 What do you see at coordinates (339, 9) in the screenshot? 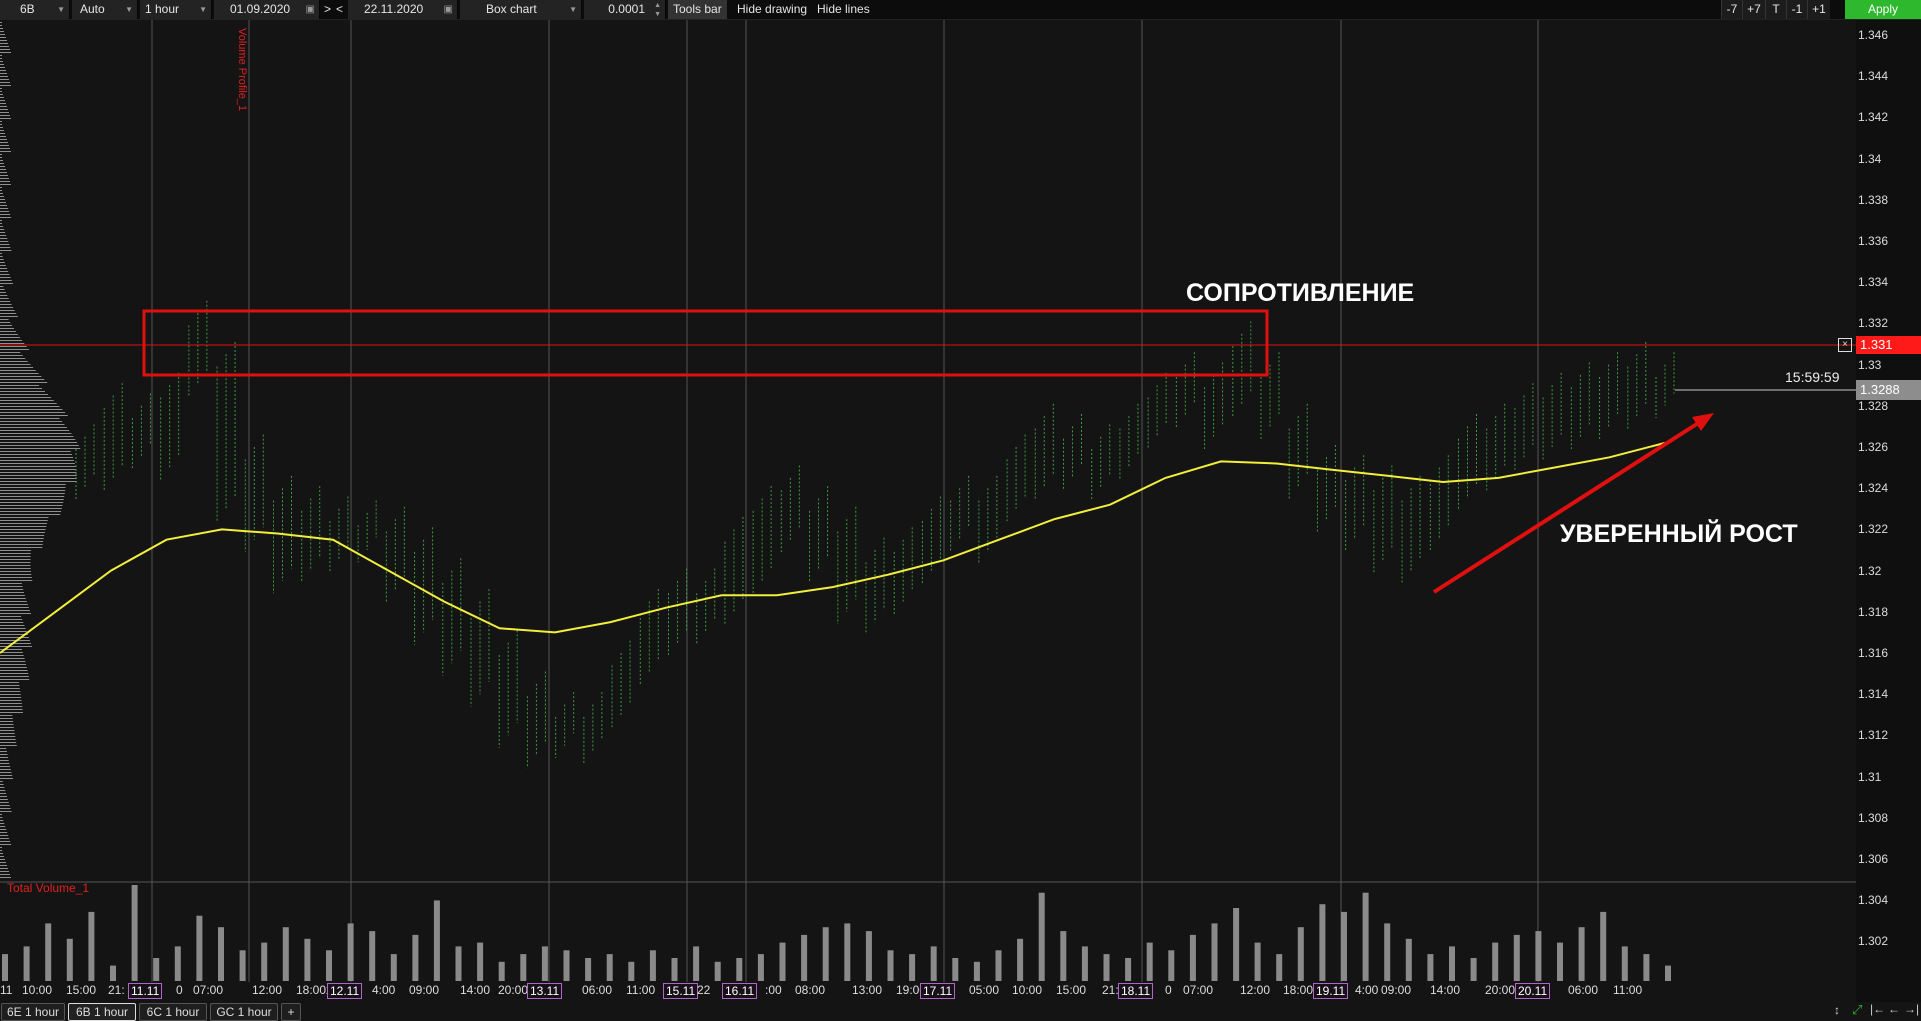
I see `prev-button: <` at bounding box center [339, 9].